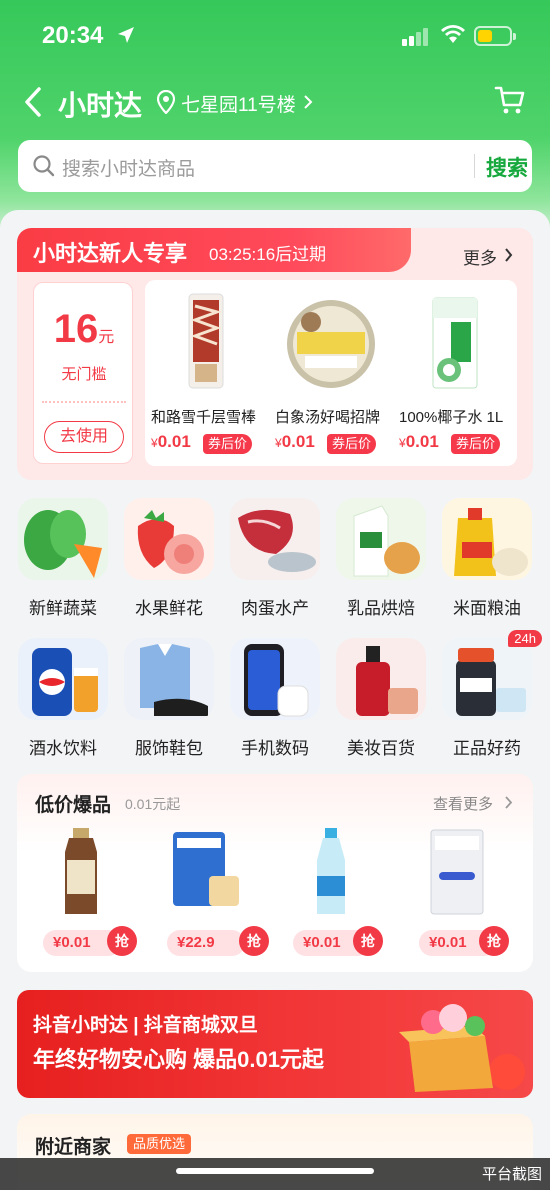  I want to click on vegetables-icon, so click(63, 539).